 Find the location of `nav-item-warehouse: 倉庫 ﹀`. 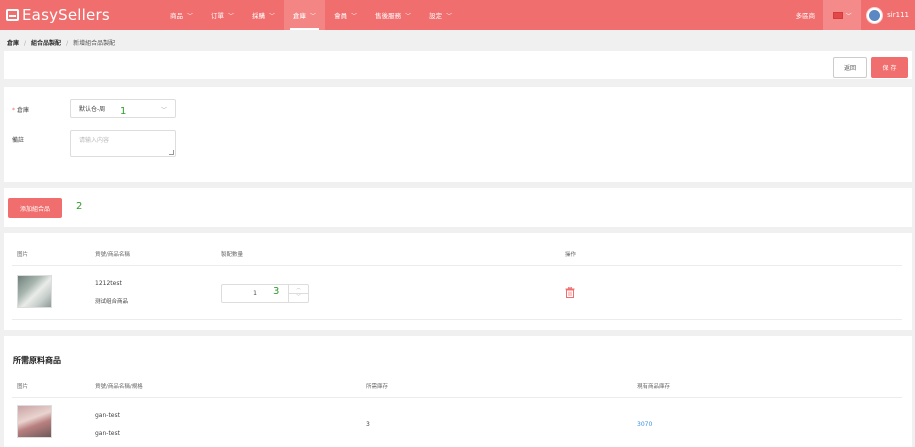

nav-item-warehouse: 倉庫 ﹀ is located at coordinates (305, 15).